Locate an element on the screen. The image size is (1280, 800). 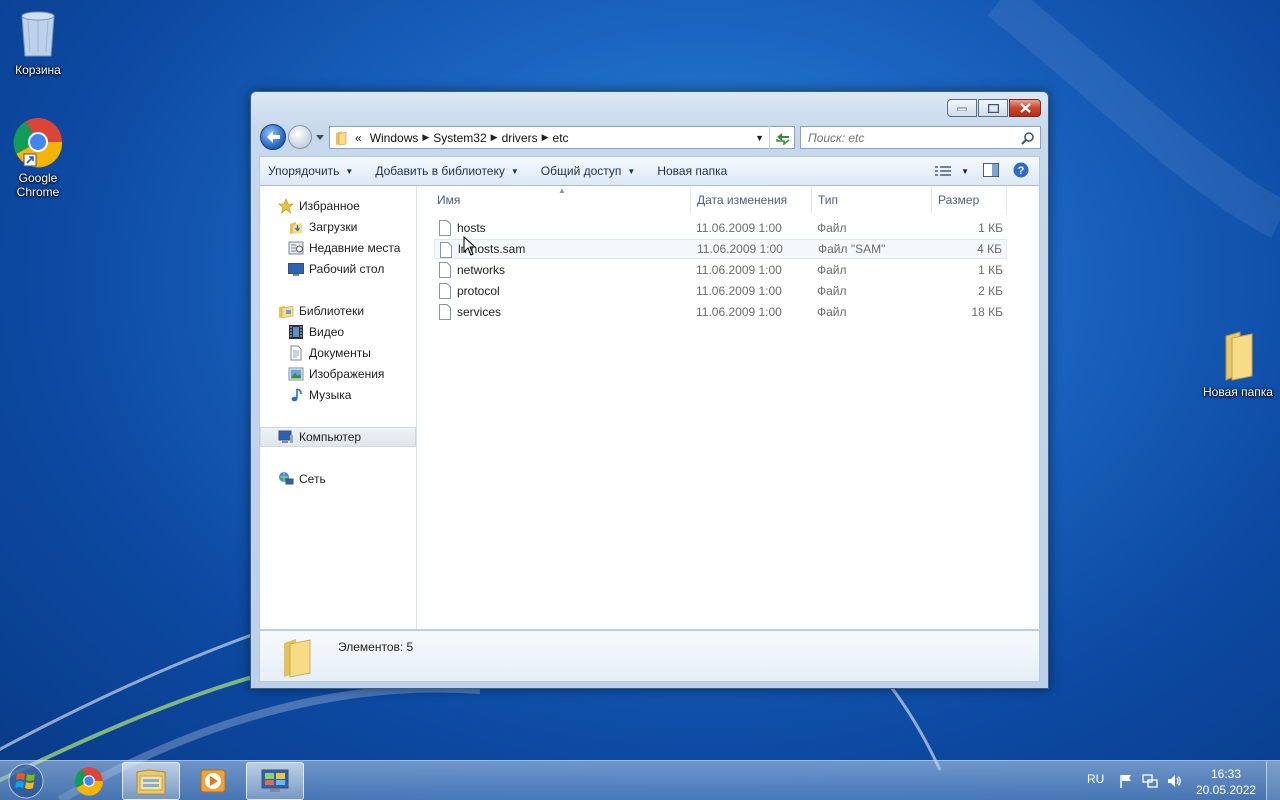
breadcrumb-etc: etc is located at coordinates (561, 138).